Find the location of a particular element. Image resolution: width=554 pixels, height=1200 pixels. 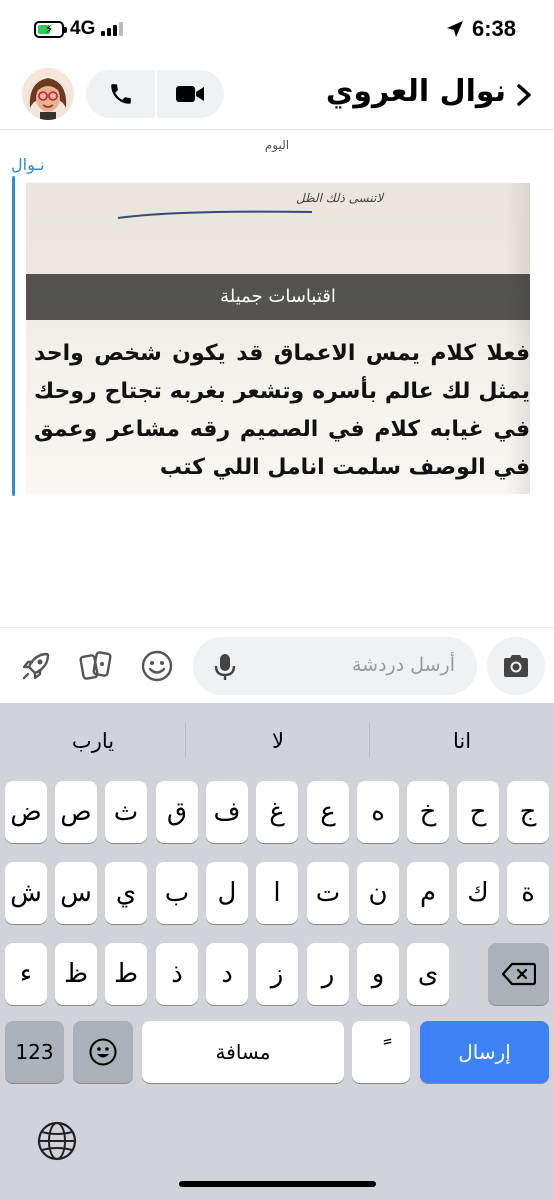

key-ain: ع is located at coordinates (328, 812).